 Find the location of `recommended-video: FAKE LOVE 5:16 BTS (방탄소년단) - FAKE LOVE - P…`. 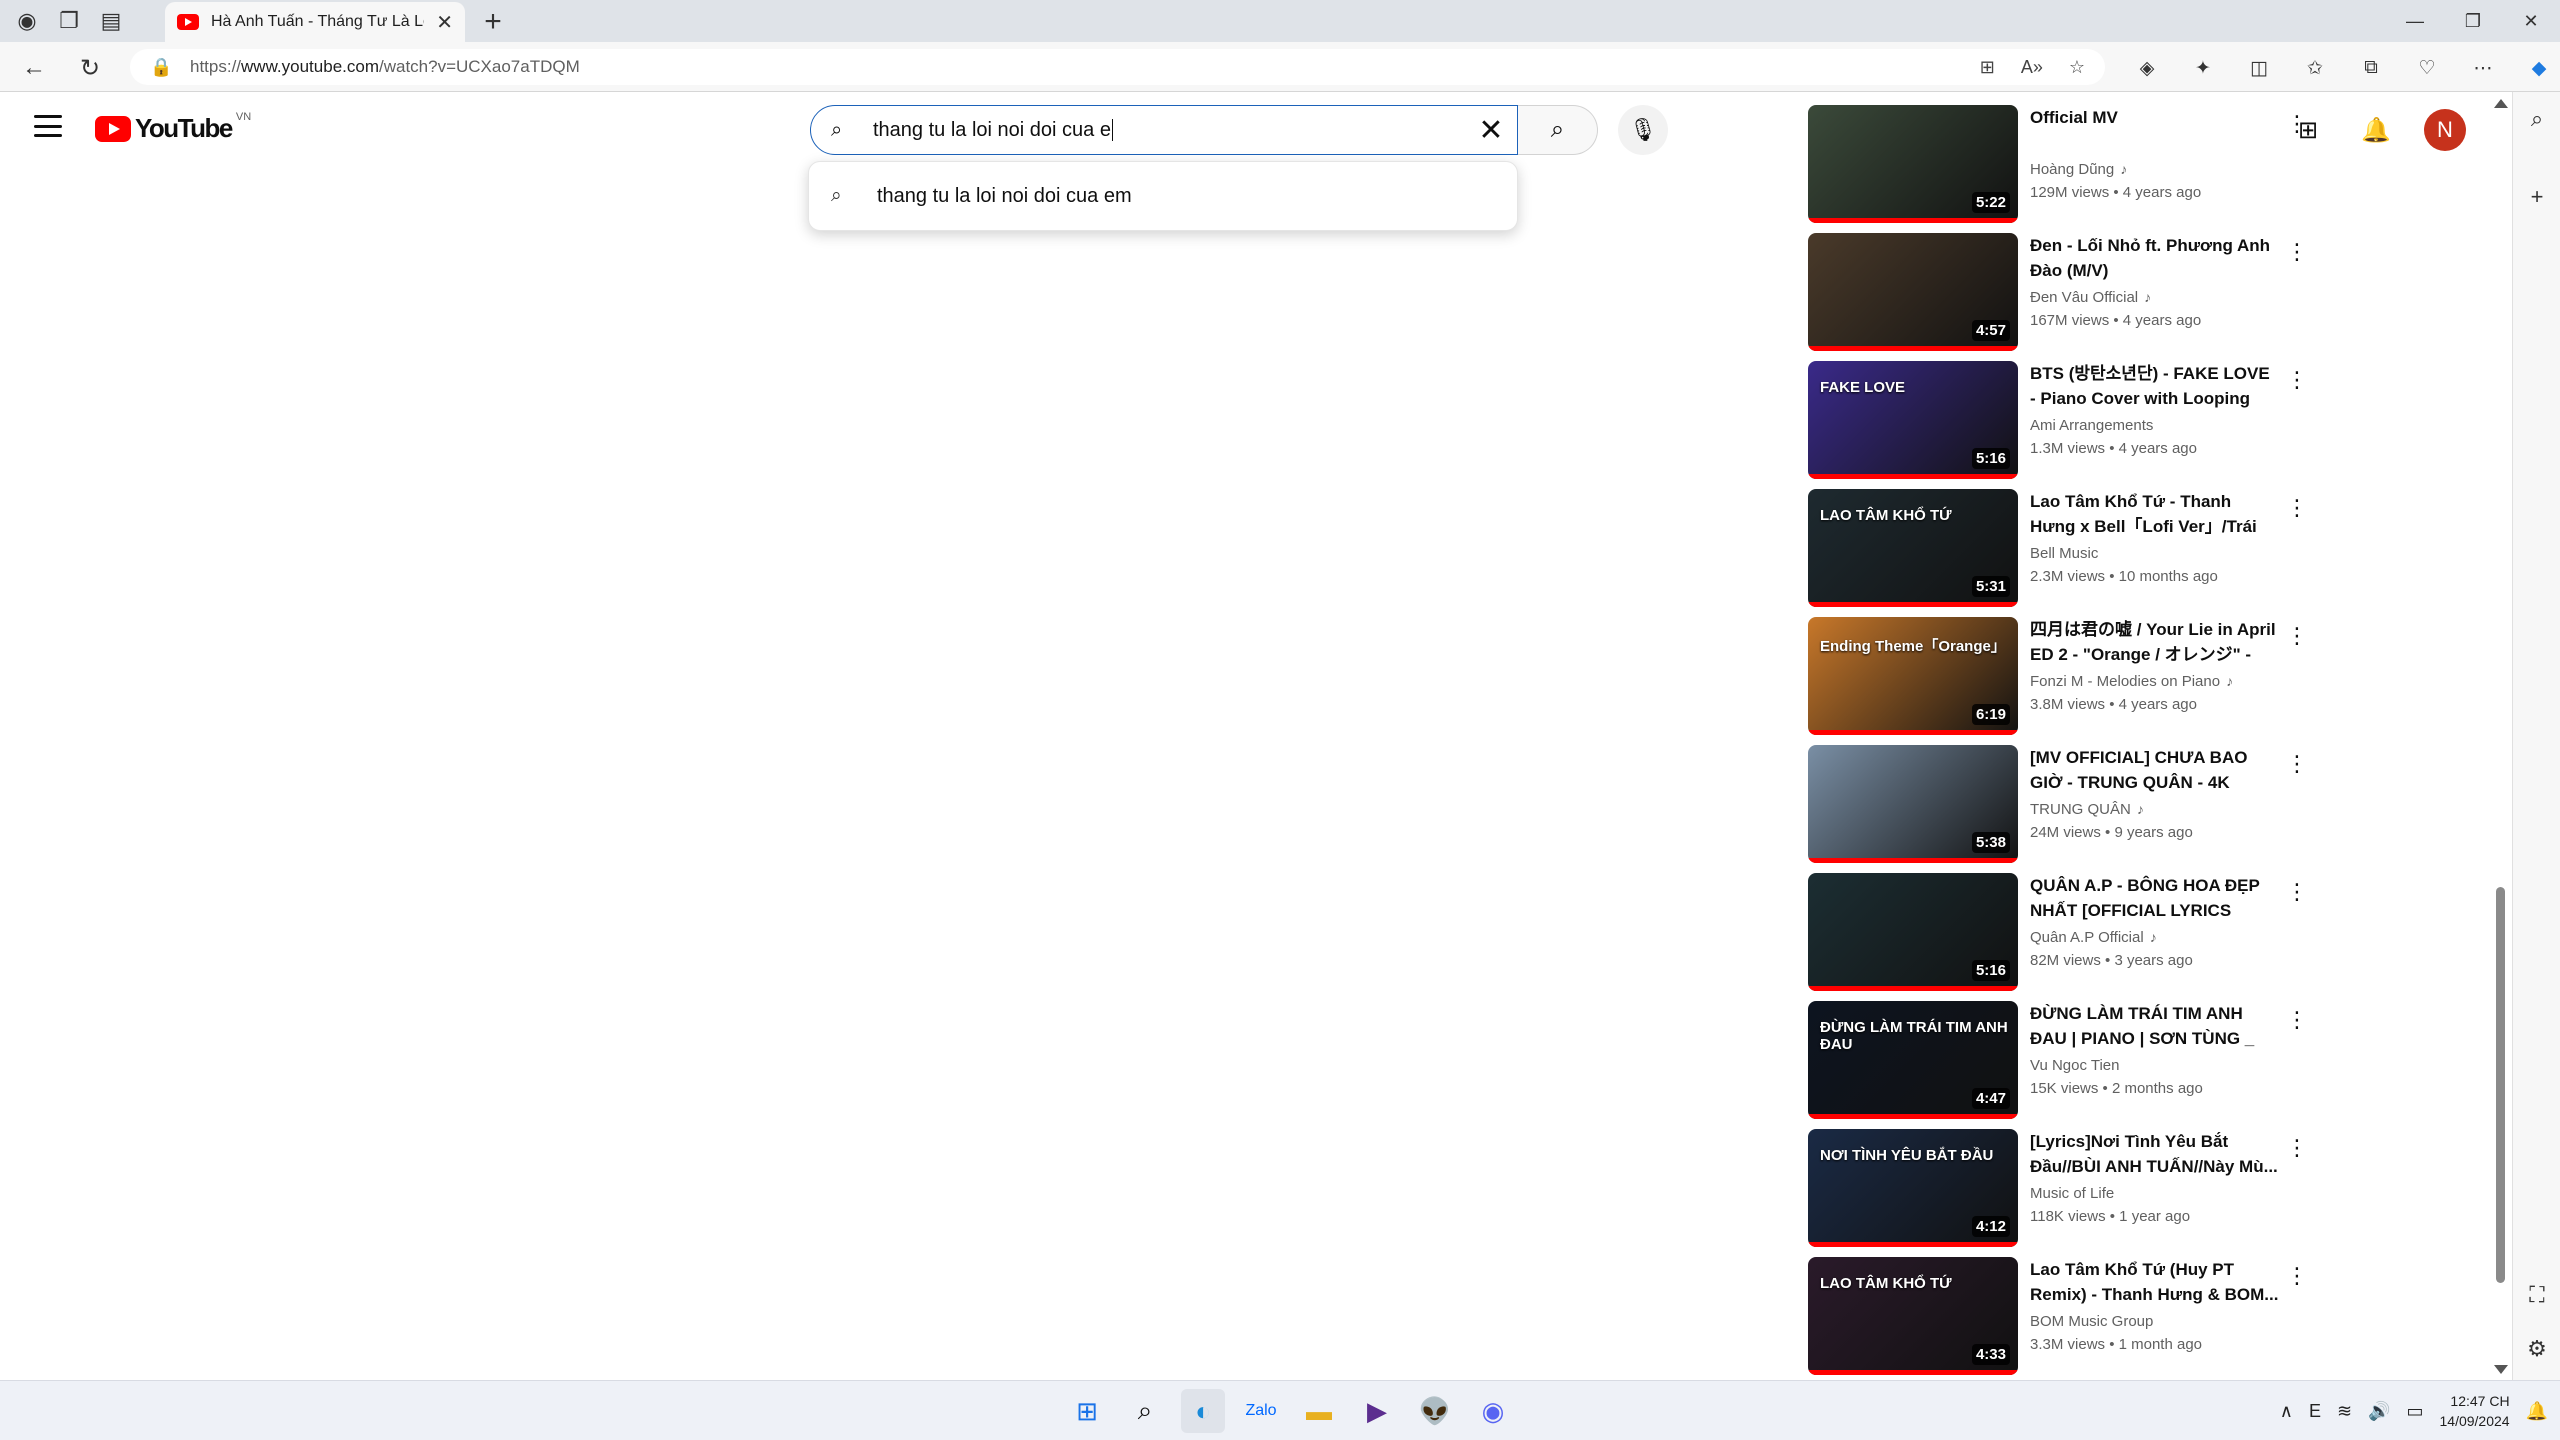

recommended-video: FAKE LOVE 5:16 BTS (방탄소년단) - FAKE LOVE - P… is located at coordinates (2058, 420).